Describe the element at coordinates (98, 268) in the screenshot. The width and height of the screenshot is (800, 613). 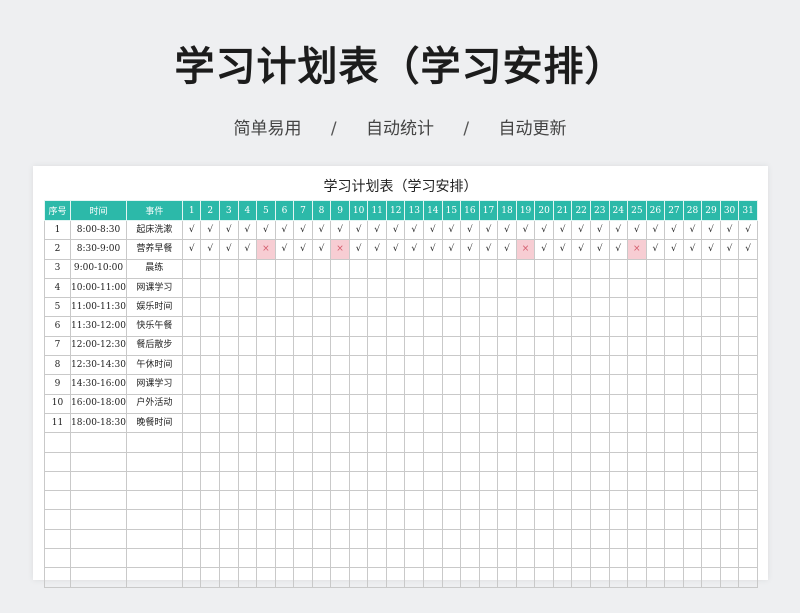
I see `row-time-cell: 9:00-10:00` at that location.